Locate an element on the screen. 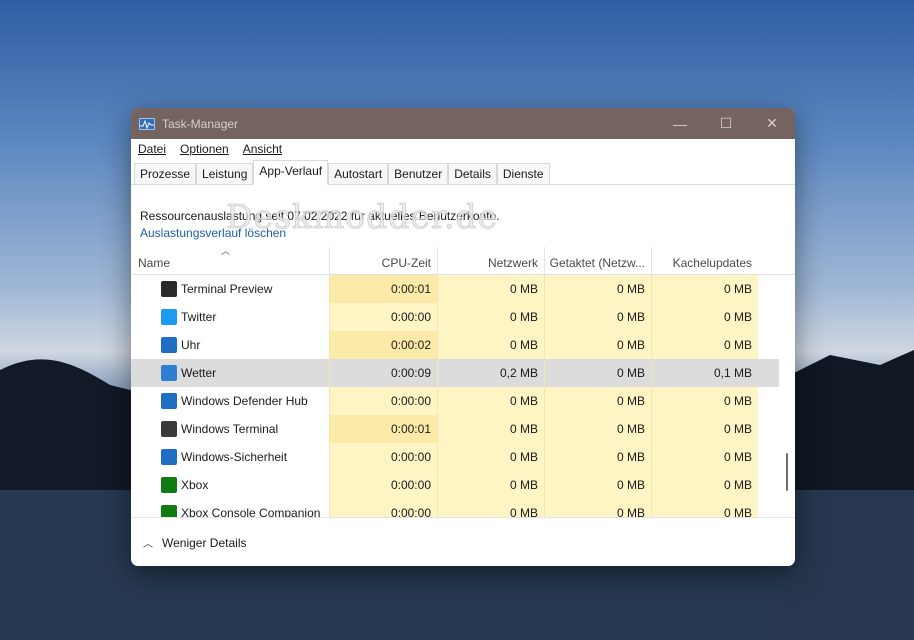 This screenshot has width=914, height=640. tab-details: Details is located at coordinates (472, 173).